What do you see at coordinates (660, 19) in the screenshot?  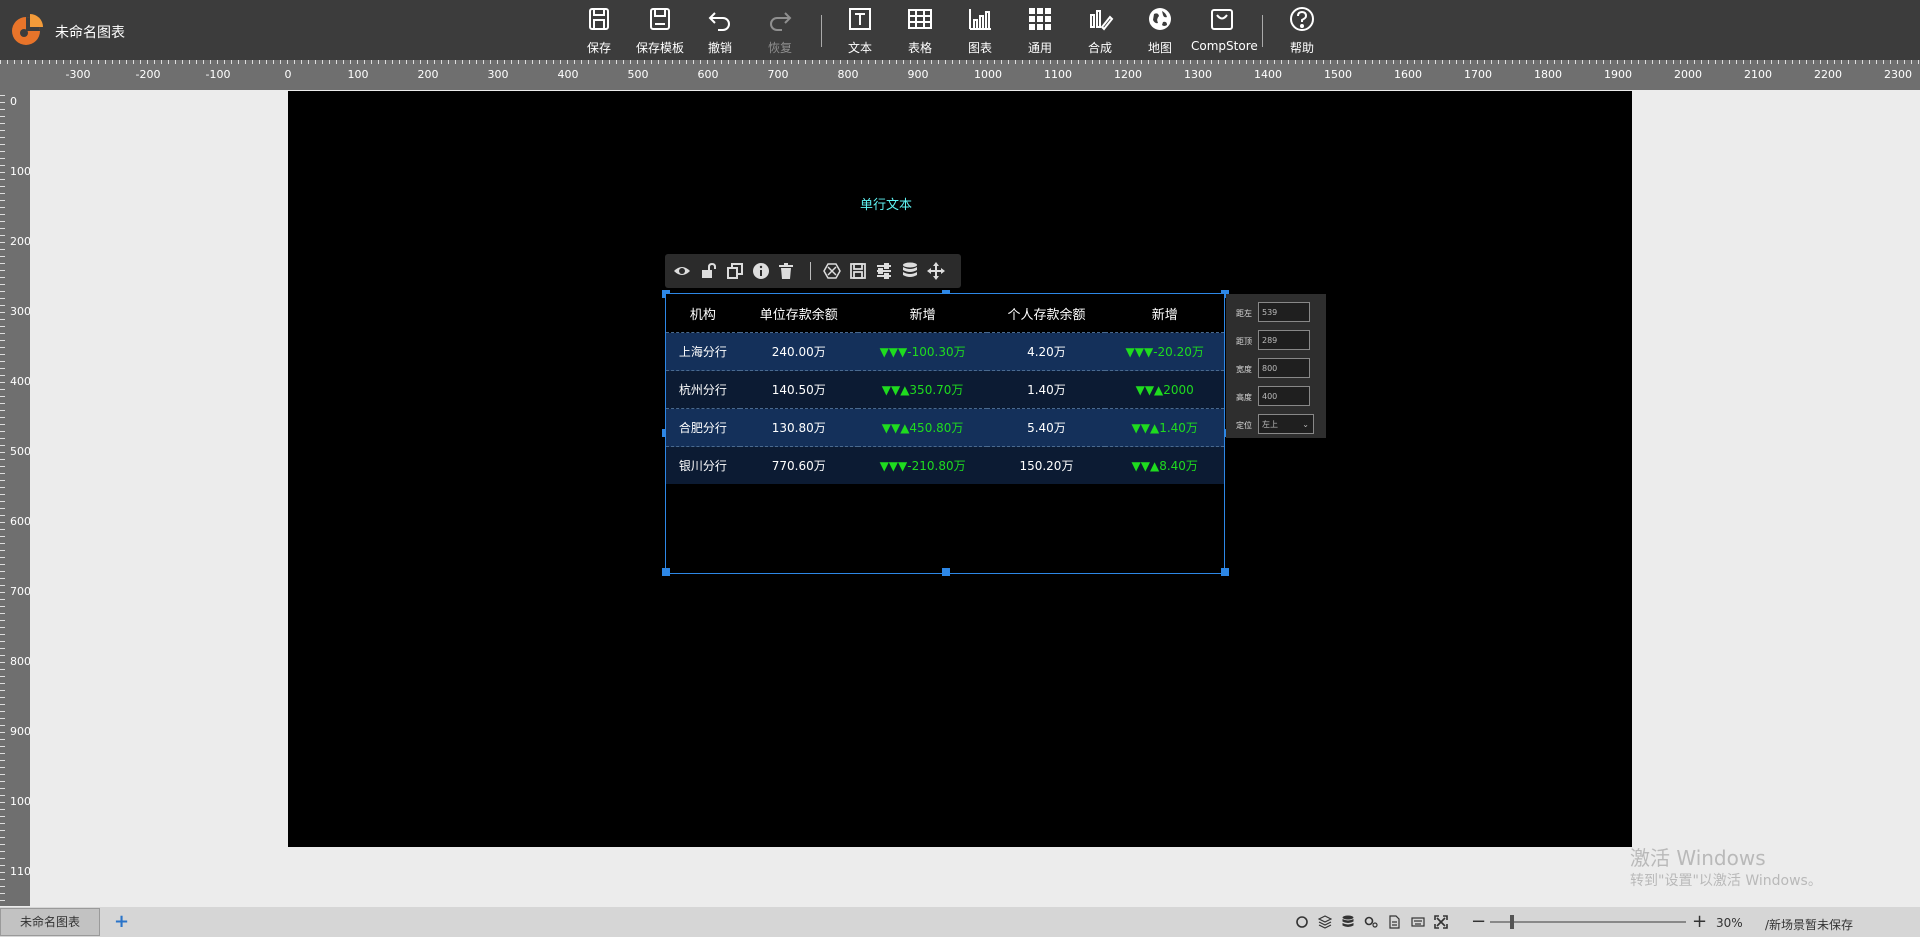 I see `save-template-icon` at bounding box center [660, 19].